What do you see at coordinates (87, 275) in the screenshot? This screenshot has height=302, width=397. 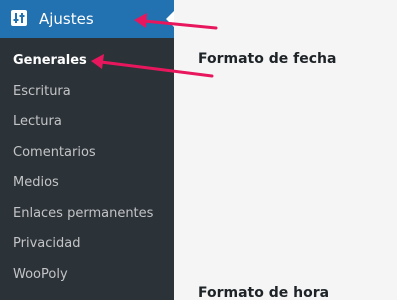 I see `submenu-item-woopoly: WooPoly` at bounding box center [87, 275].